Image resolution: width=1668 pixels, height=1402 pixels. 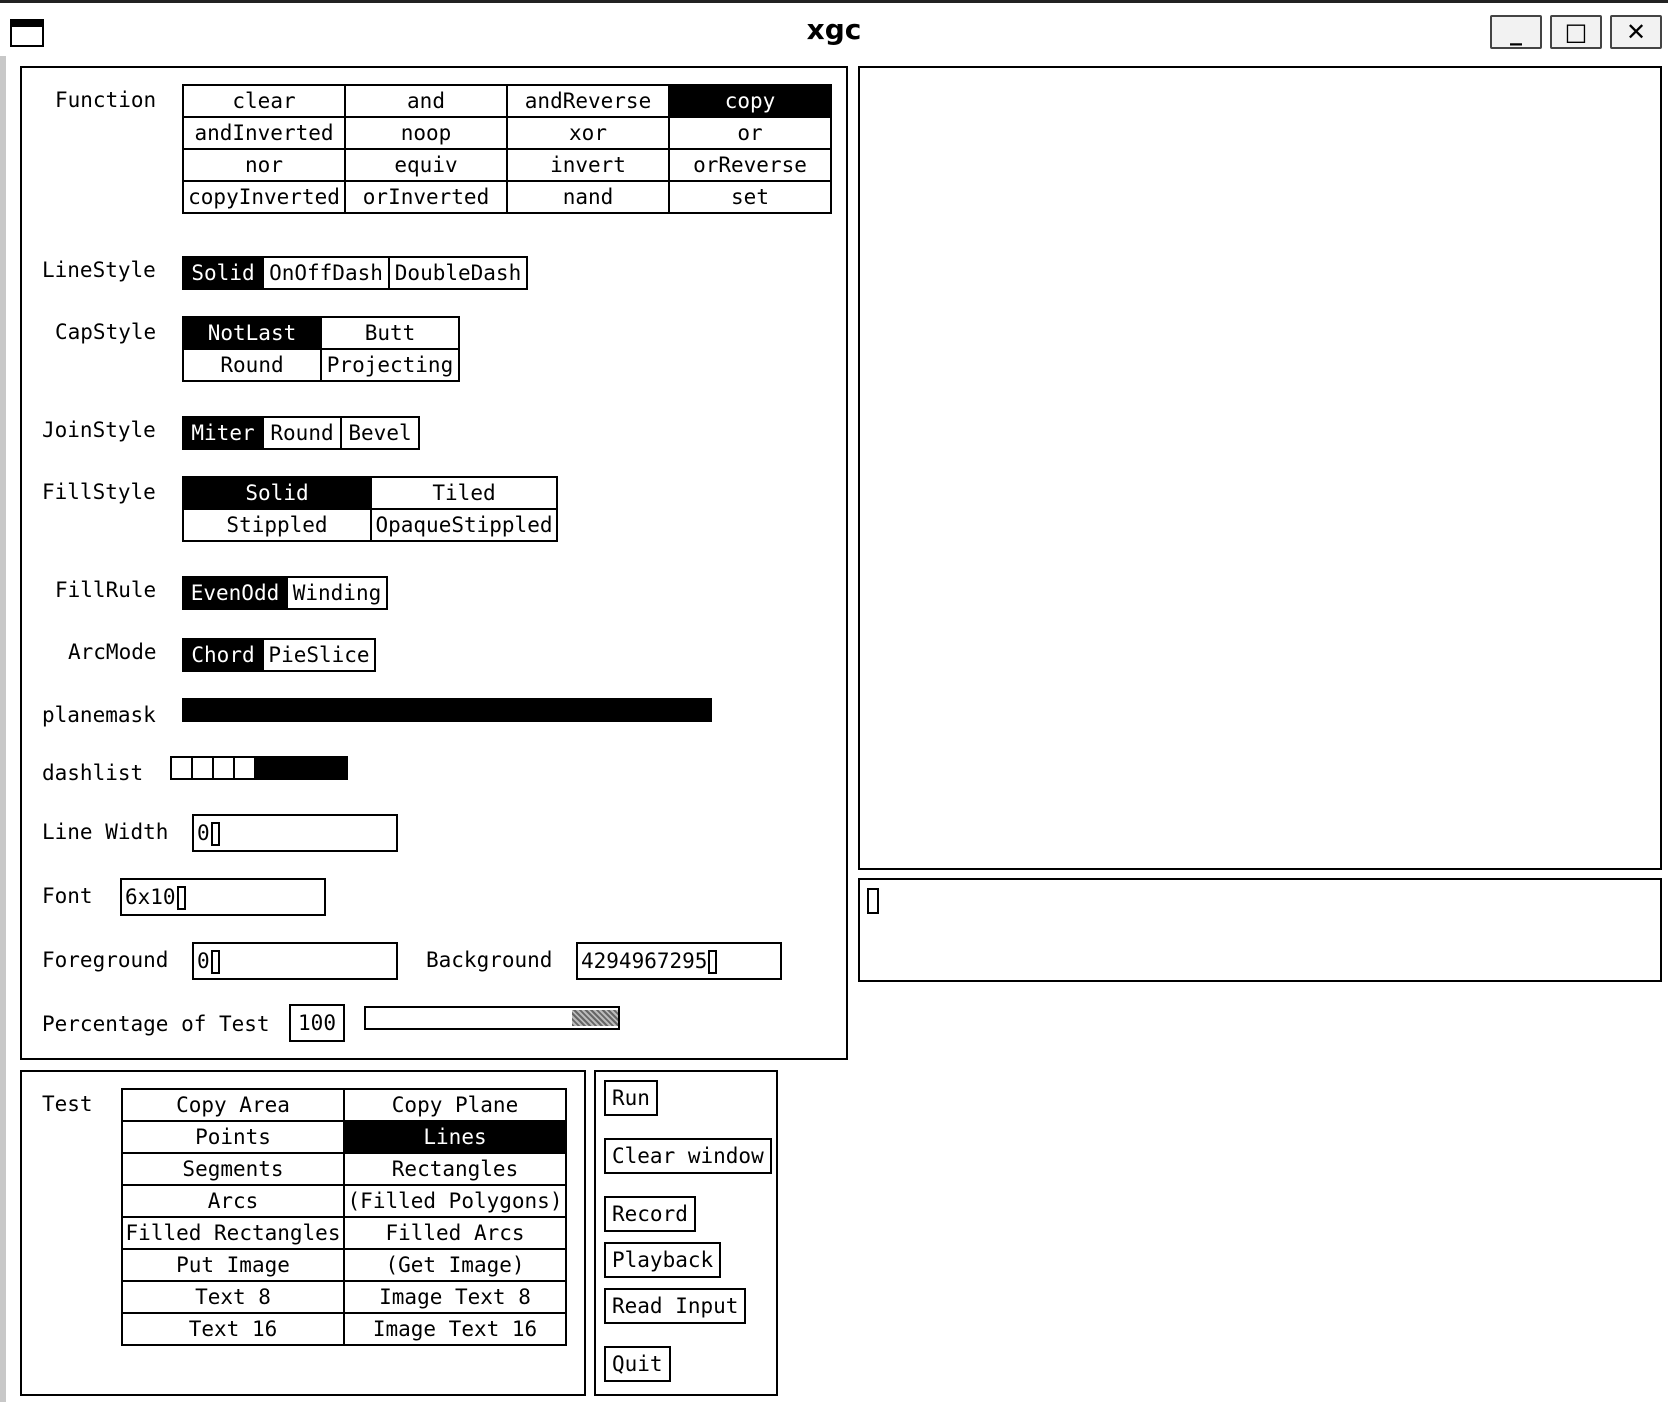 What do you see at coordinates (750, 197) in the screenshot?
I see `function-option: set` at bounding box center [750, 197].